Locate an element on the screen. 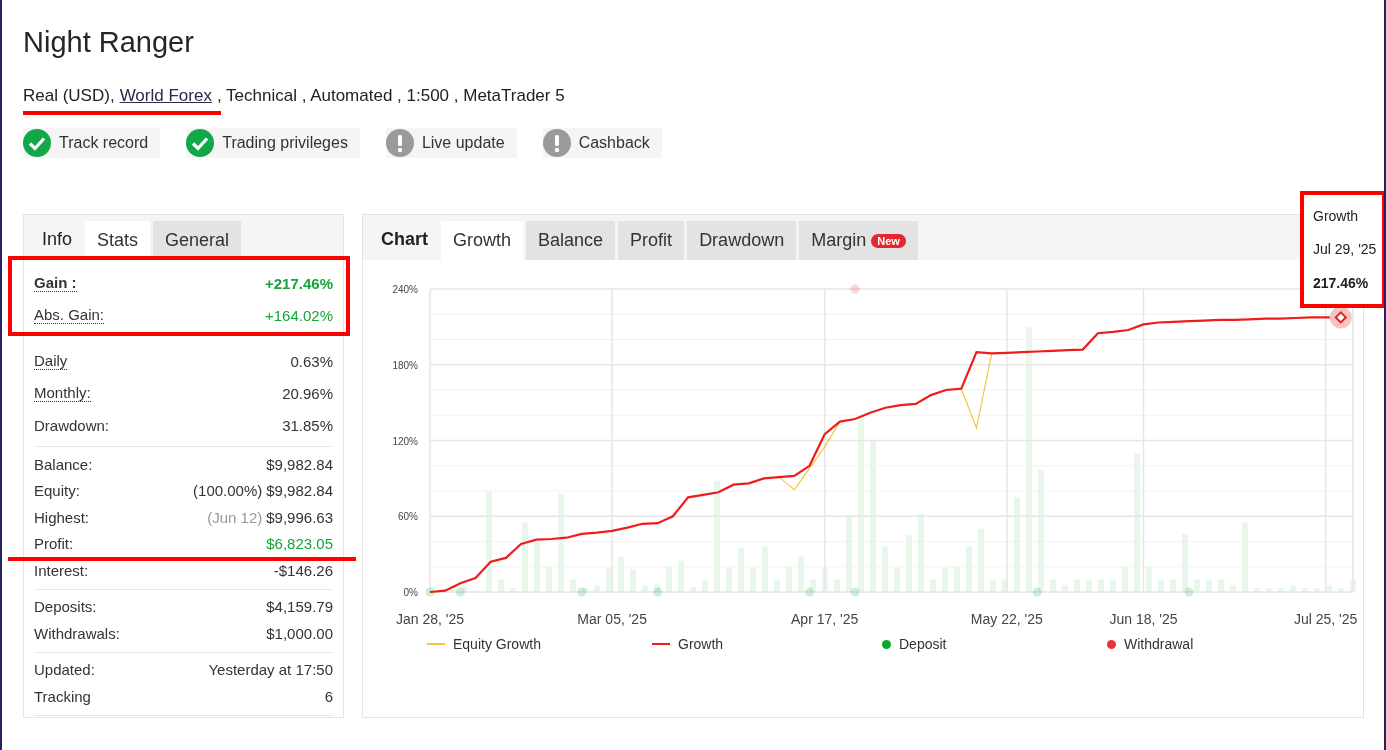  tooltip-date: Jul 29, '25 is located at coordinates (1345, 249).